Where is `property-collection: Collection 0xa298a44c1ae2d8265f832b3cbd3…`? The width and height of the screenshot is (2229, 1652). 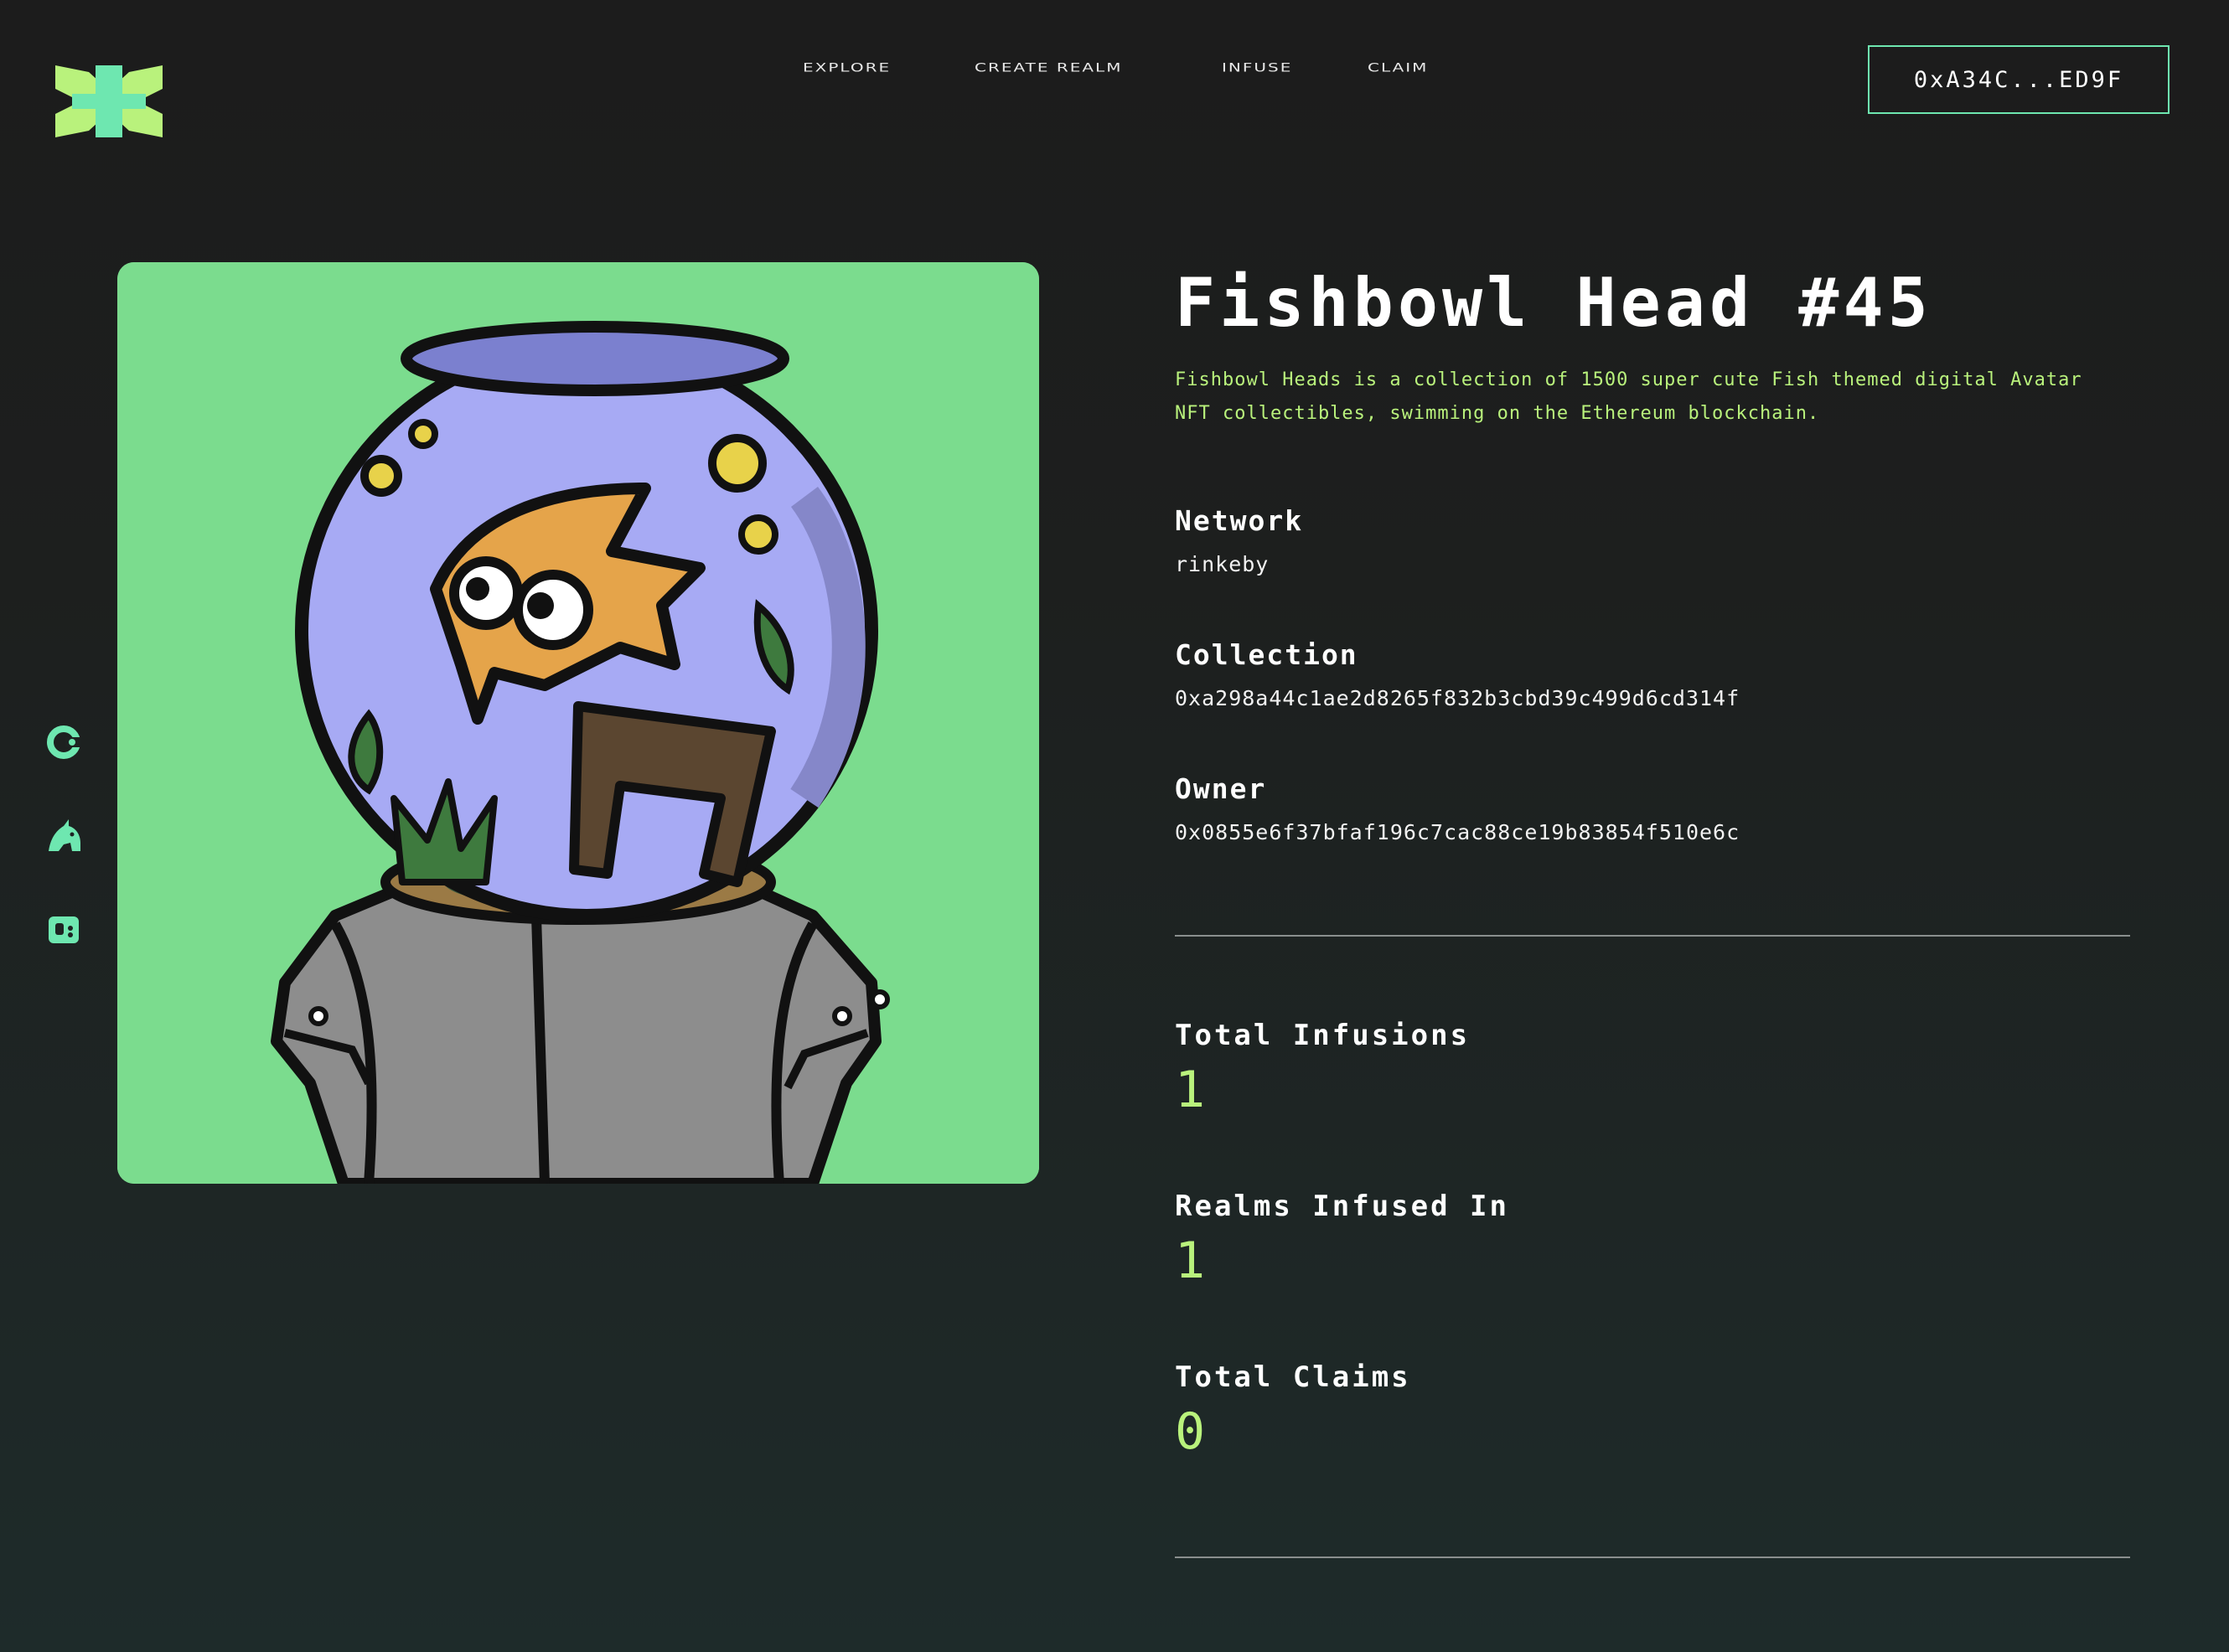 property-collection: Collection 0xa298a44c1ae2d8265f832b3cbd3… is located at coordinates (1457, 674).